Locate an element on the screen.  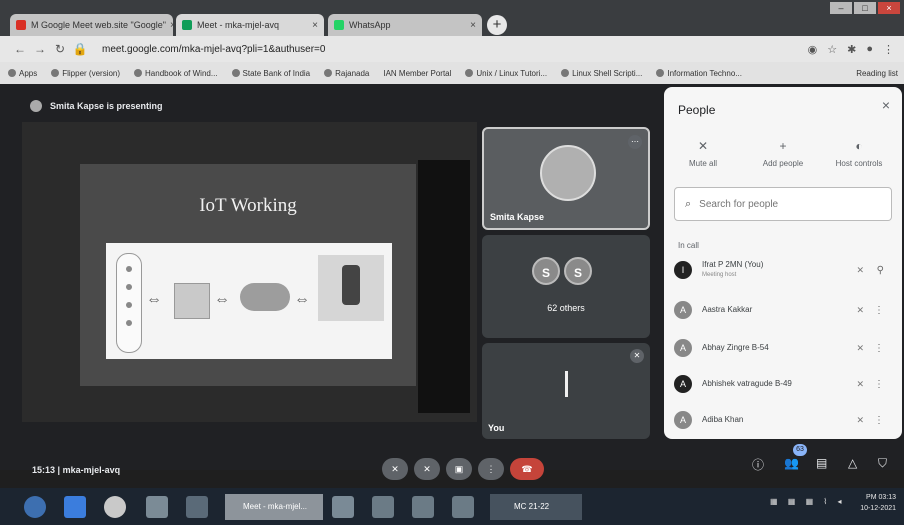
browser-toolbar-icons: ◉ ☆ ✱ ● ⋮ is located at coordinates (856, 49).